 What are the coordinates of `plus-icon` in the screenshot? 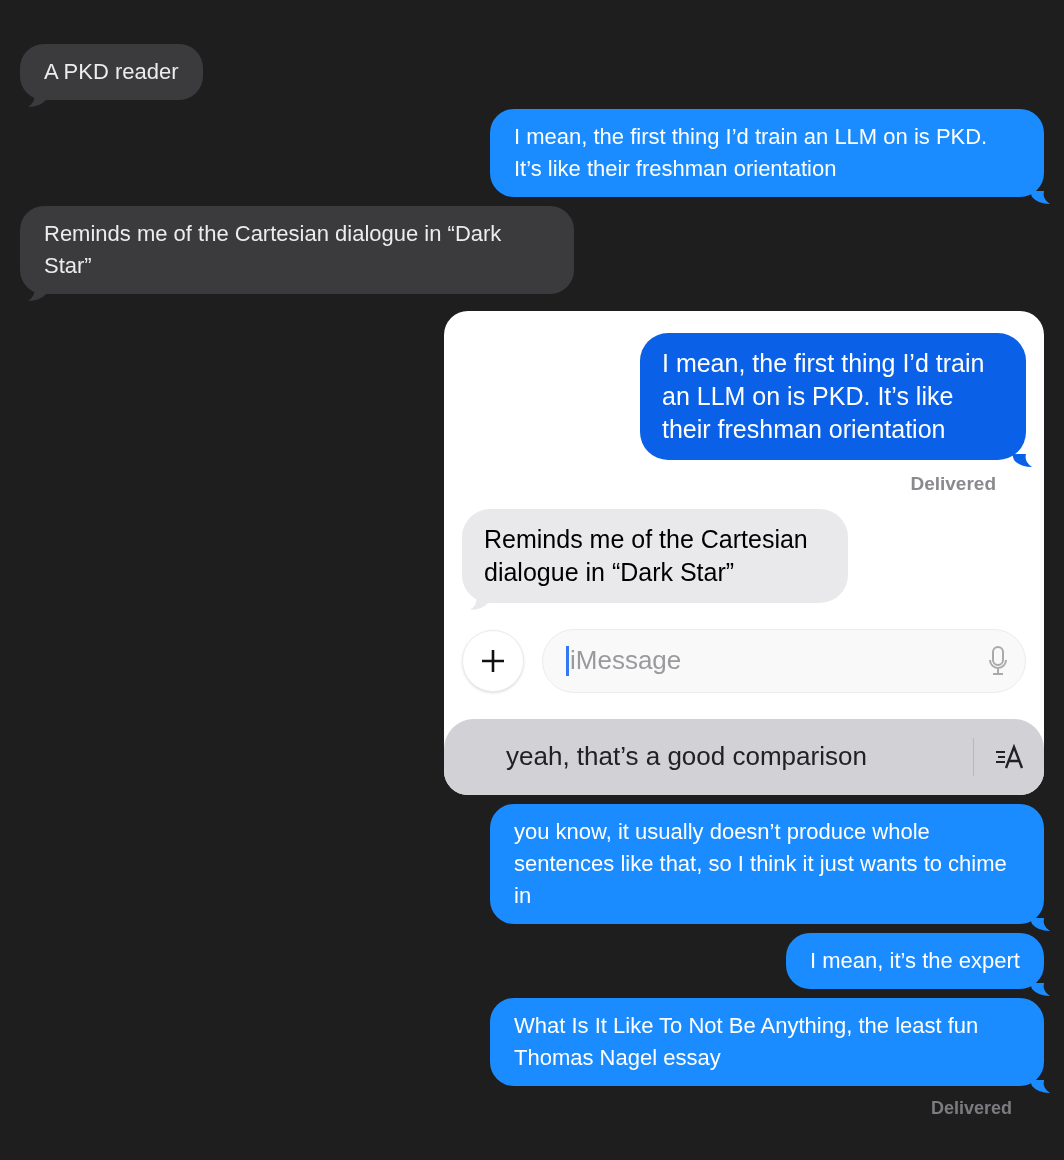 It's located at (493, 660).